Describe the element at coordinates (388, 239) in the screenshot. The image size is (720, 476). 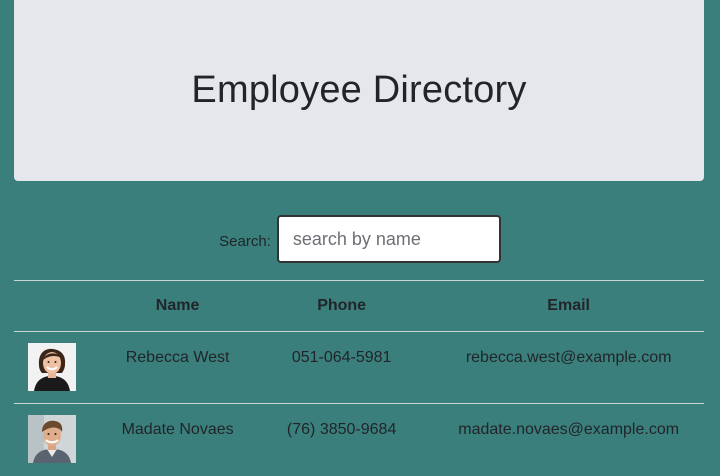
I see `search-input` at that location.